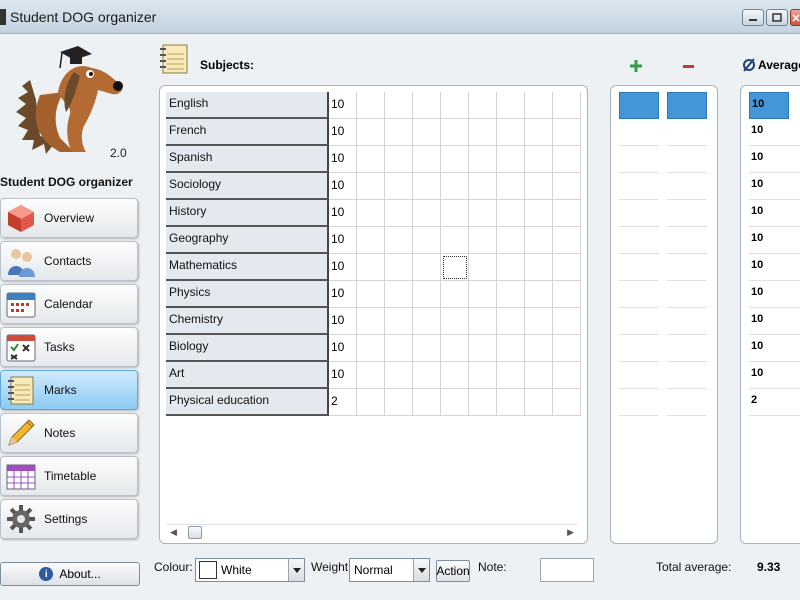  Describe the element at coordinates (69, 261) in the screenshot. I see `nav-contacts: Contacts` at that location.